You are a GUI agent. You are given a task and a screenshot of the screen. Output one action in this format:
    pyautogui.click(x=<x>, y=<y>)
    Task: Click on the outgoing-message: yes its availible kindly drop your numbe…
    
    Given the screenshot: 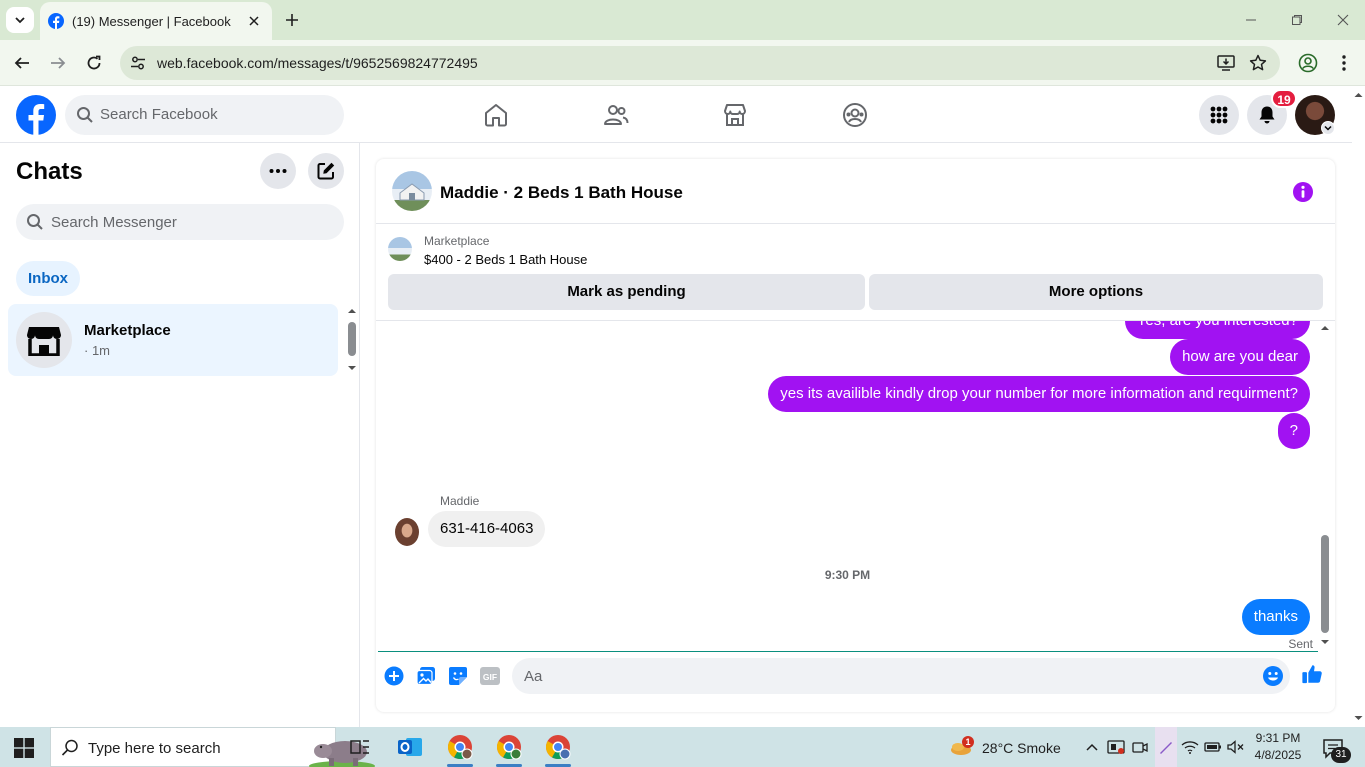 What is the action you would take?
    pyautogui.click(x=1039, y=394)
    